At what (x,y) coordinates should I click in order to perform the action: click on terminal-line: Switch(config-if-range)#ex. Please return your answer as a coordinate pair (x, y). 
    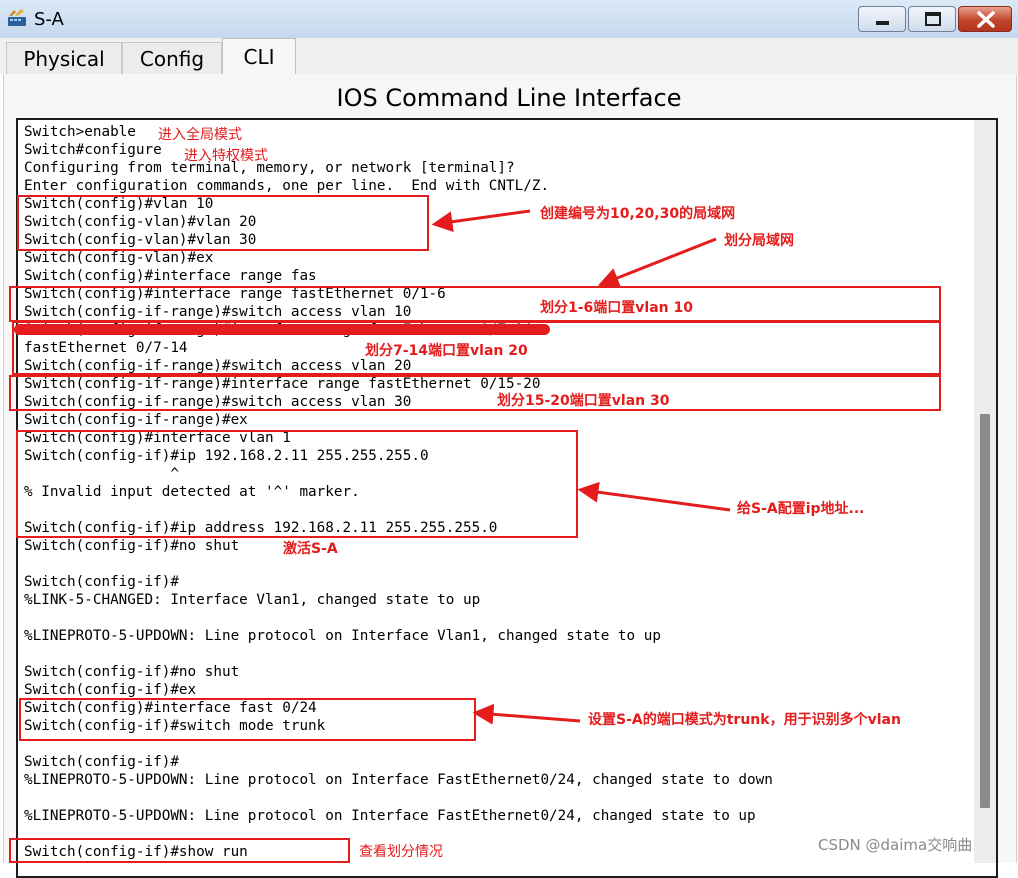
    Looking at the image, I should click on (136, 420).